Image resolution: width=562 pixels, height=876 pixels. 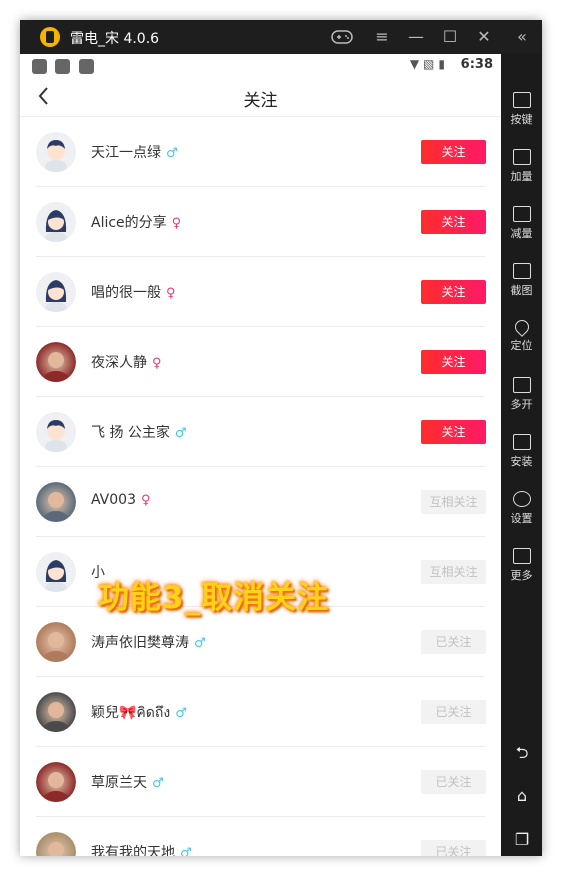 What do you see at coordinates (521, 461) in the screenshot?
I see `sidebar-item-label: 安装` at bounding box center [521, 461].